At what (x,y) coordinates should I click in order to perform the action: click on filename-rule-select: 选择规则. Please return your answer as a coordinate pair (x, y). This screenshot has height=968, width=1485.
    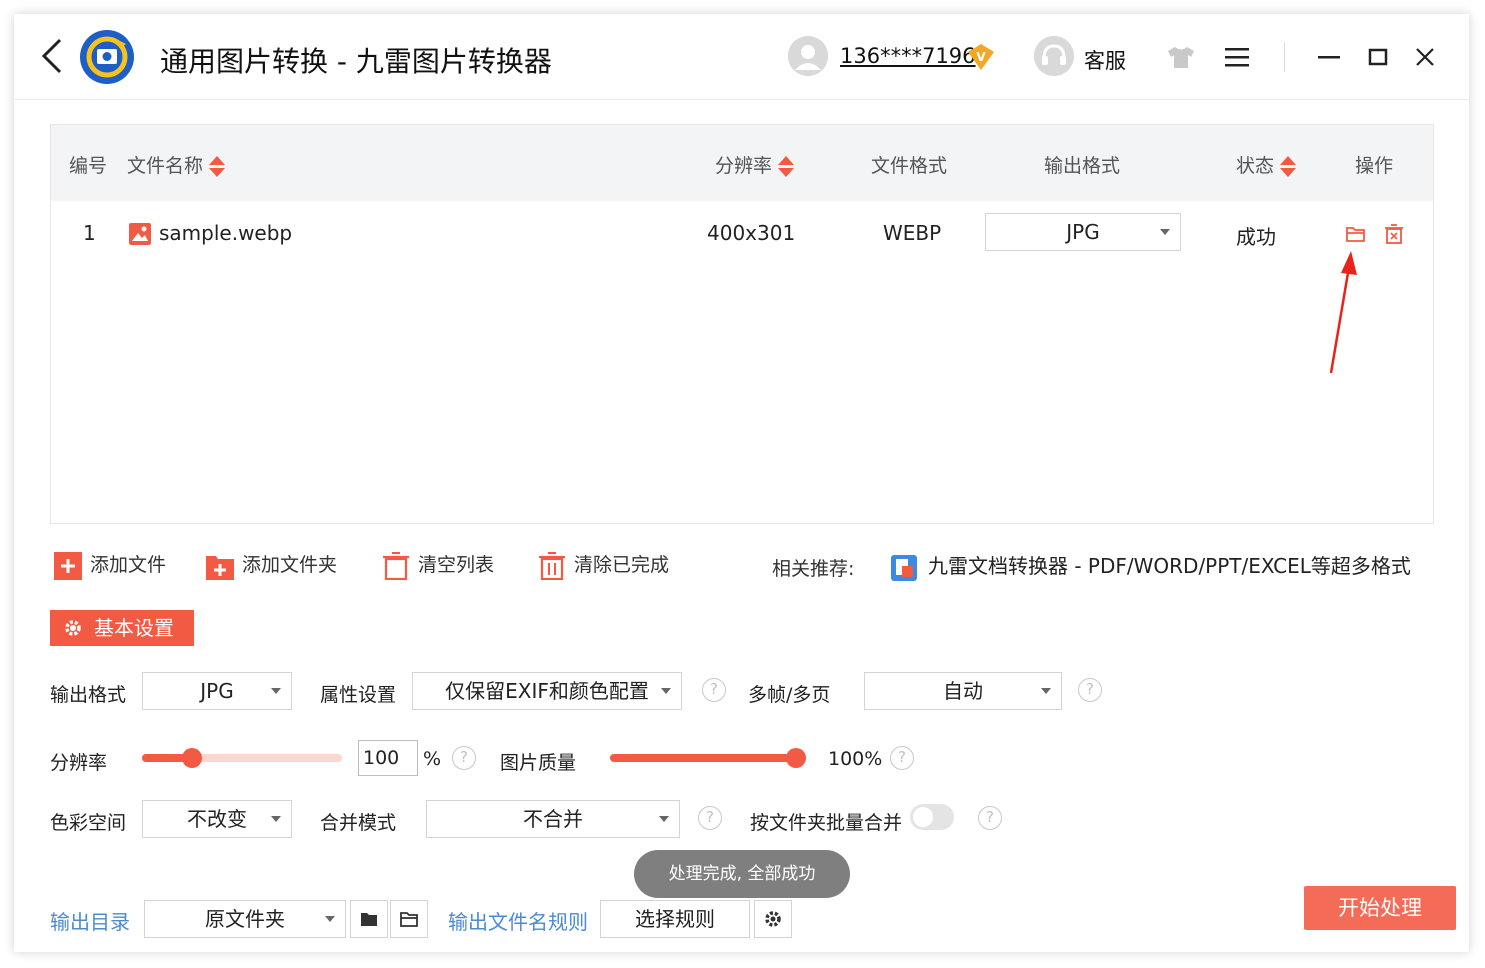
    Looking at the image, I should click on (675, 919).